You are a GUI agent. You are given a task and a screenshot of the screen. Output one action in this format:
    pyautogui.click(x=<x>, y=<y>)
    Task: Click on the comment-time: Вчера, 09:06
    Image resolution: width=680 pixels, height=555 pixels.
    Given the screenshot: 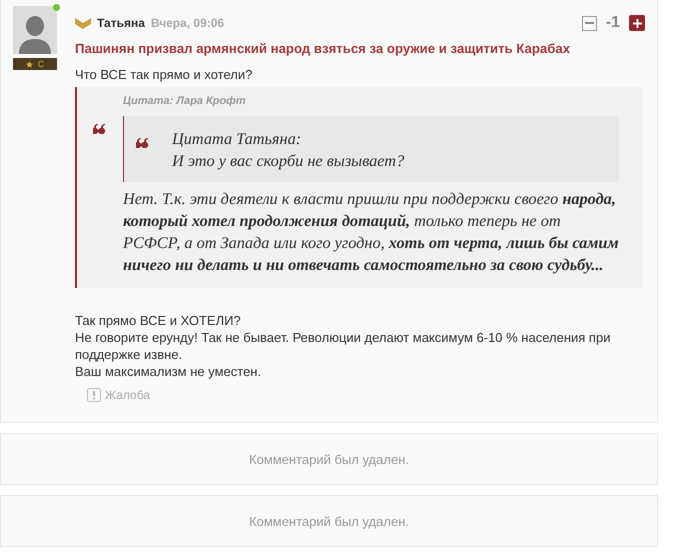 What is the action you would take?
    pyautogui.click(x=187, y=23)
    